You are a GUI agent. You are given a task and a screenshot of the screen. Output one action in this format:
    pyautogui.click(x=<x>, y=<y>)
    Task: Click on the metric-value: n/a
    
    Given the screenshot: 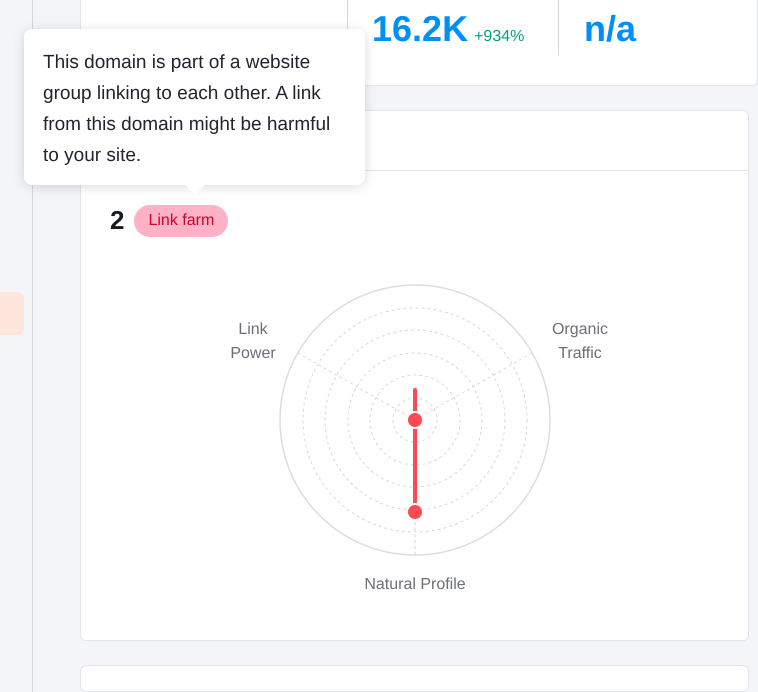 What is the action you would take?
    pyautogui.click(x=610, y=29)
    